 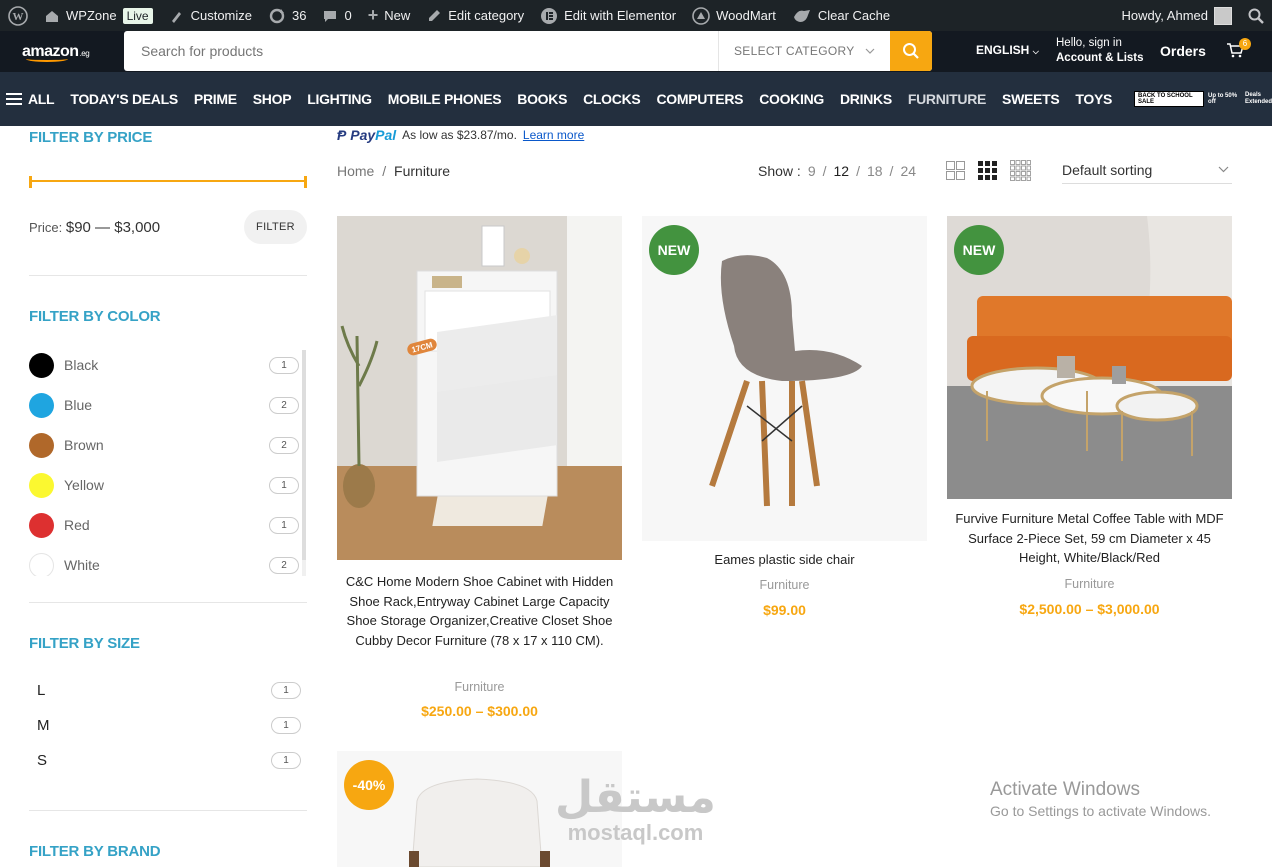 What do you see at coordinates (611, 99) in the screenshot?
I see `nav-clocks: CLOCKS` at bounding box center [611, 99].